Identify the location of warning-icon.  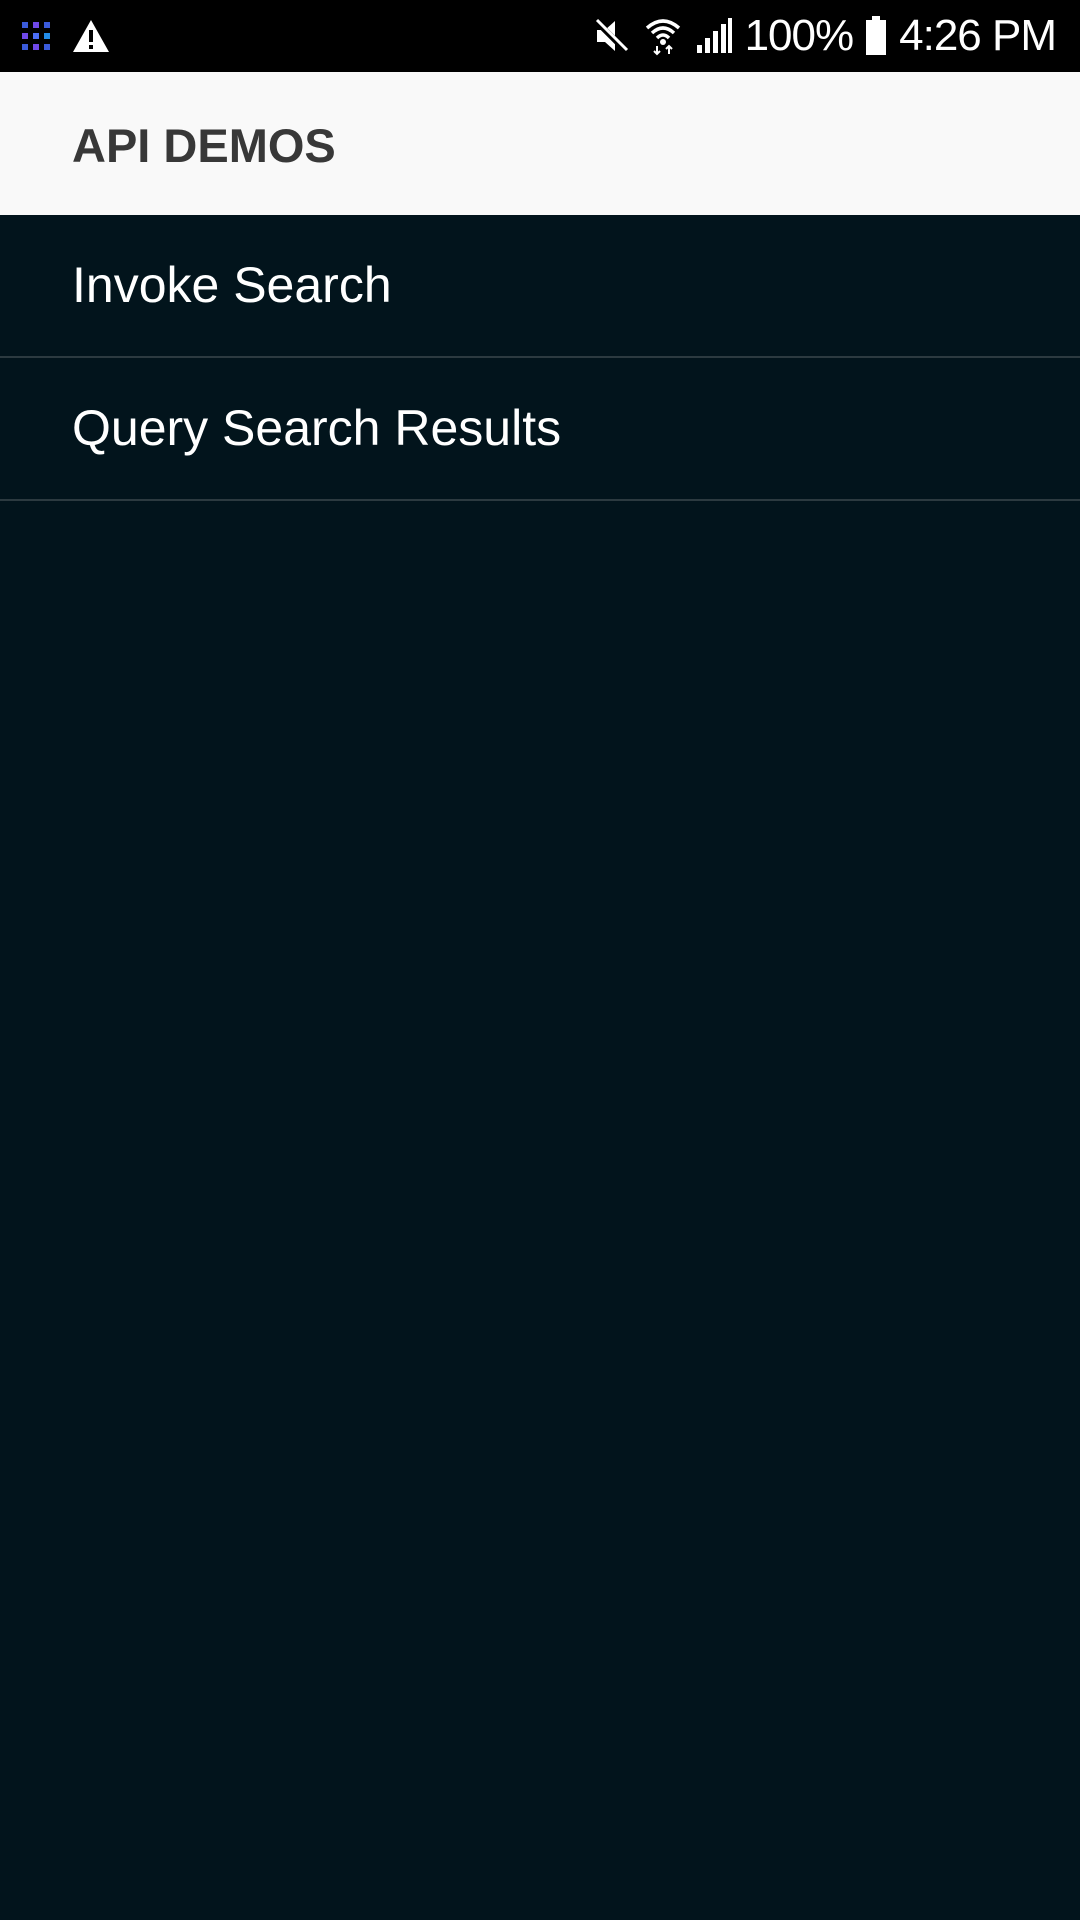
(91, 36).